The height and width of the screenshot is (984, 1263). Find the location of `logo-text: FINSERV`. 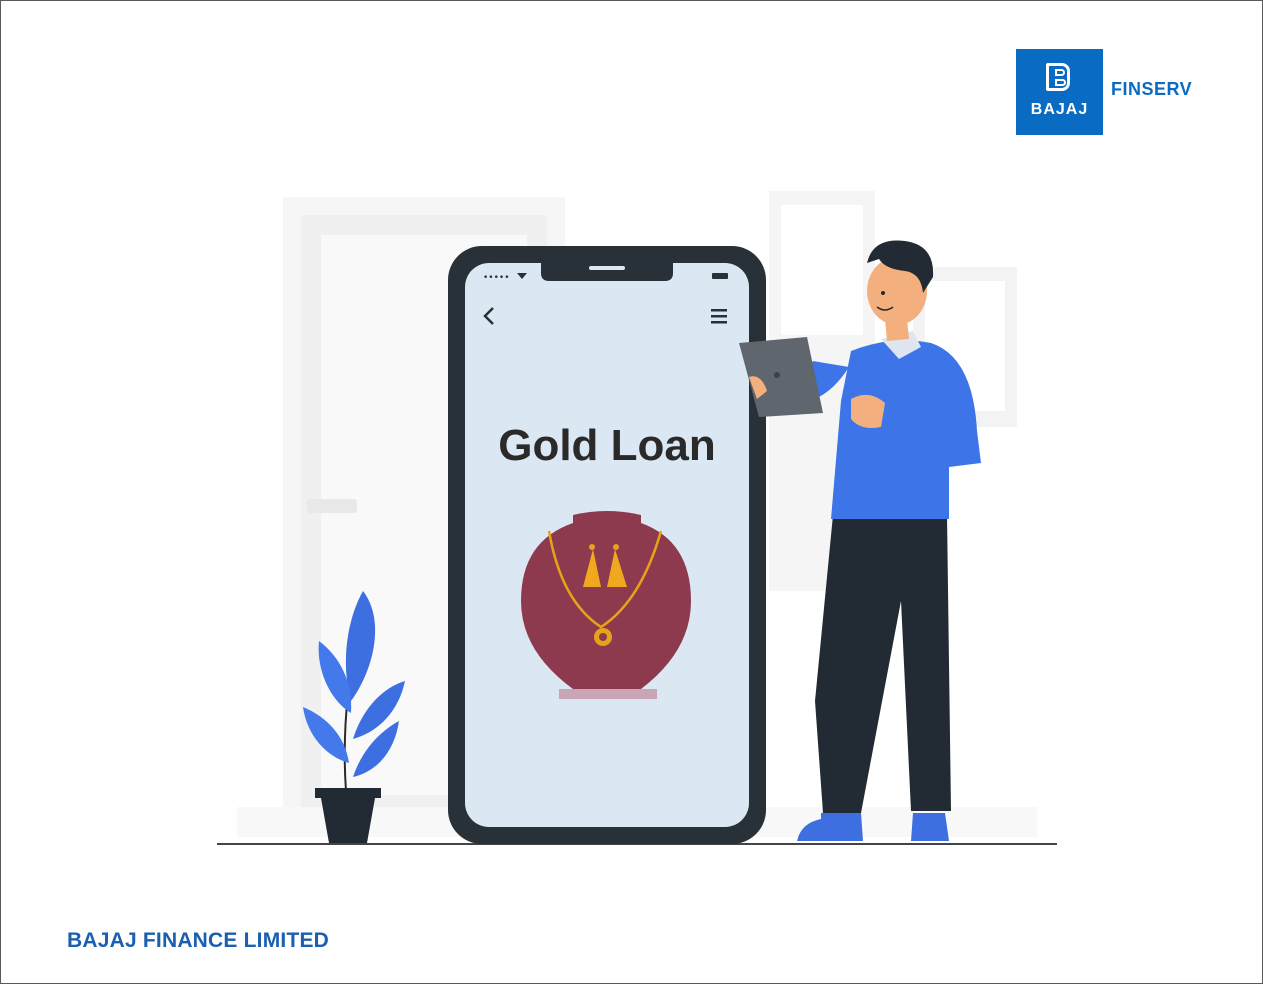

logo-text: FINSERV is located at coordinates (1152, 88).